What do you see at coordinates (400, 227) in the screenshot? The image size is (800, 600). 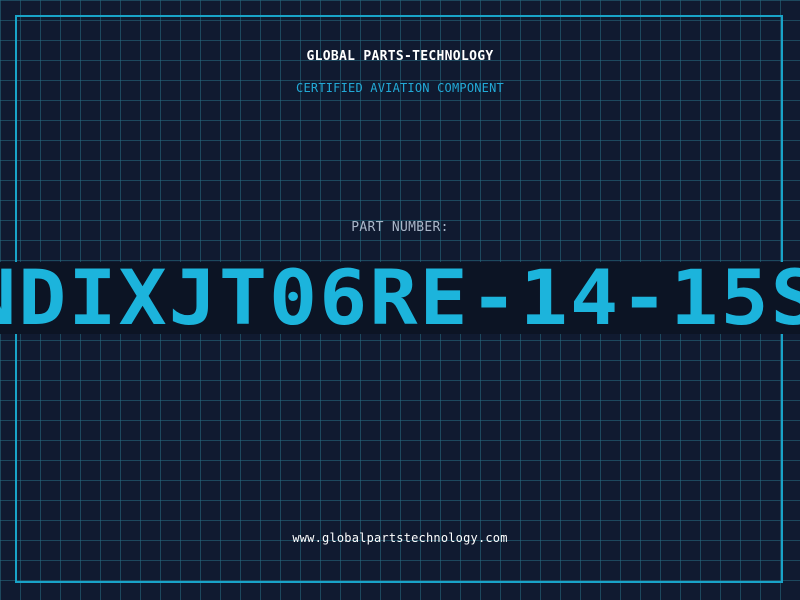 I see `part-number-label: PART NUMBER:` at bounding box center [400, 227].